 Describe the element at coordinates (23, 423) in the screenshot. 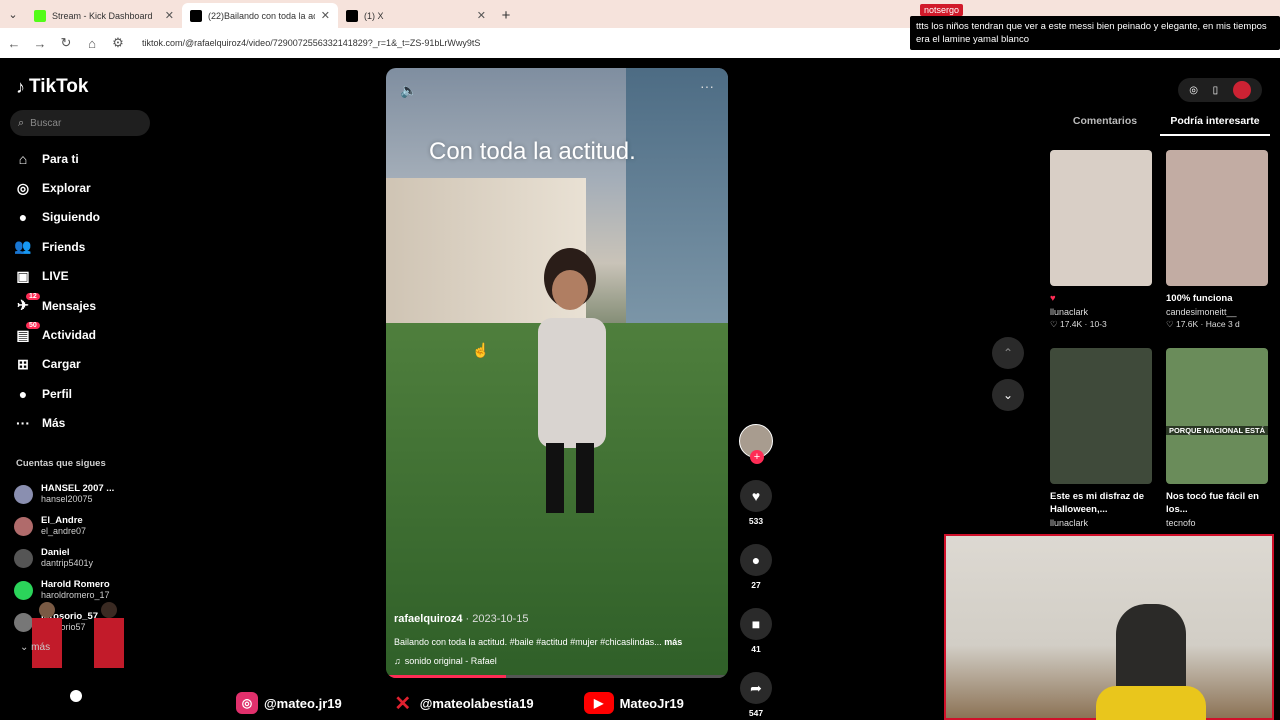

I see `more-icon: ···` at that location.